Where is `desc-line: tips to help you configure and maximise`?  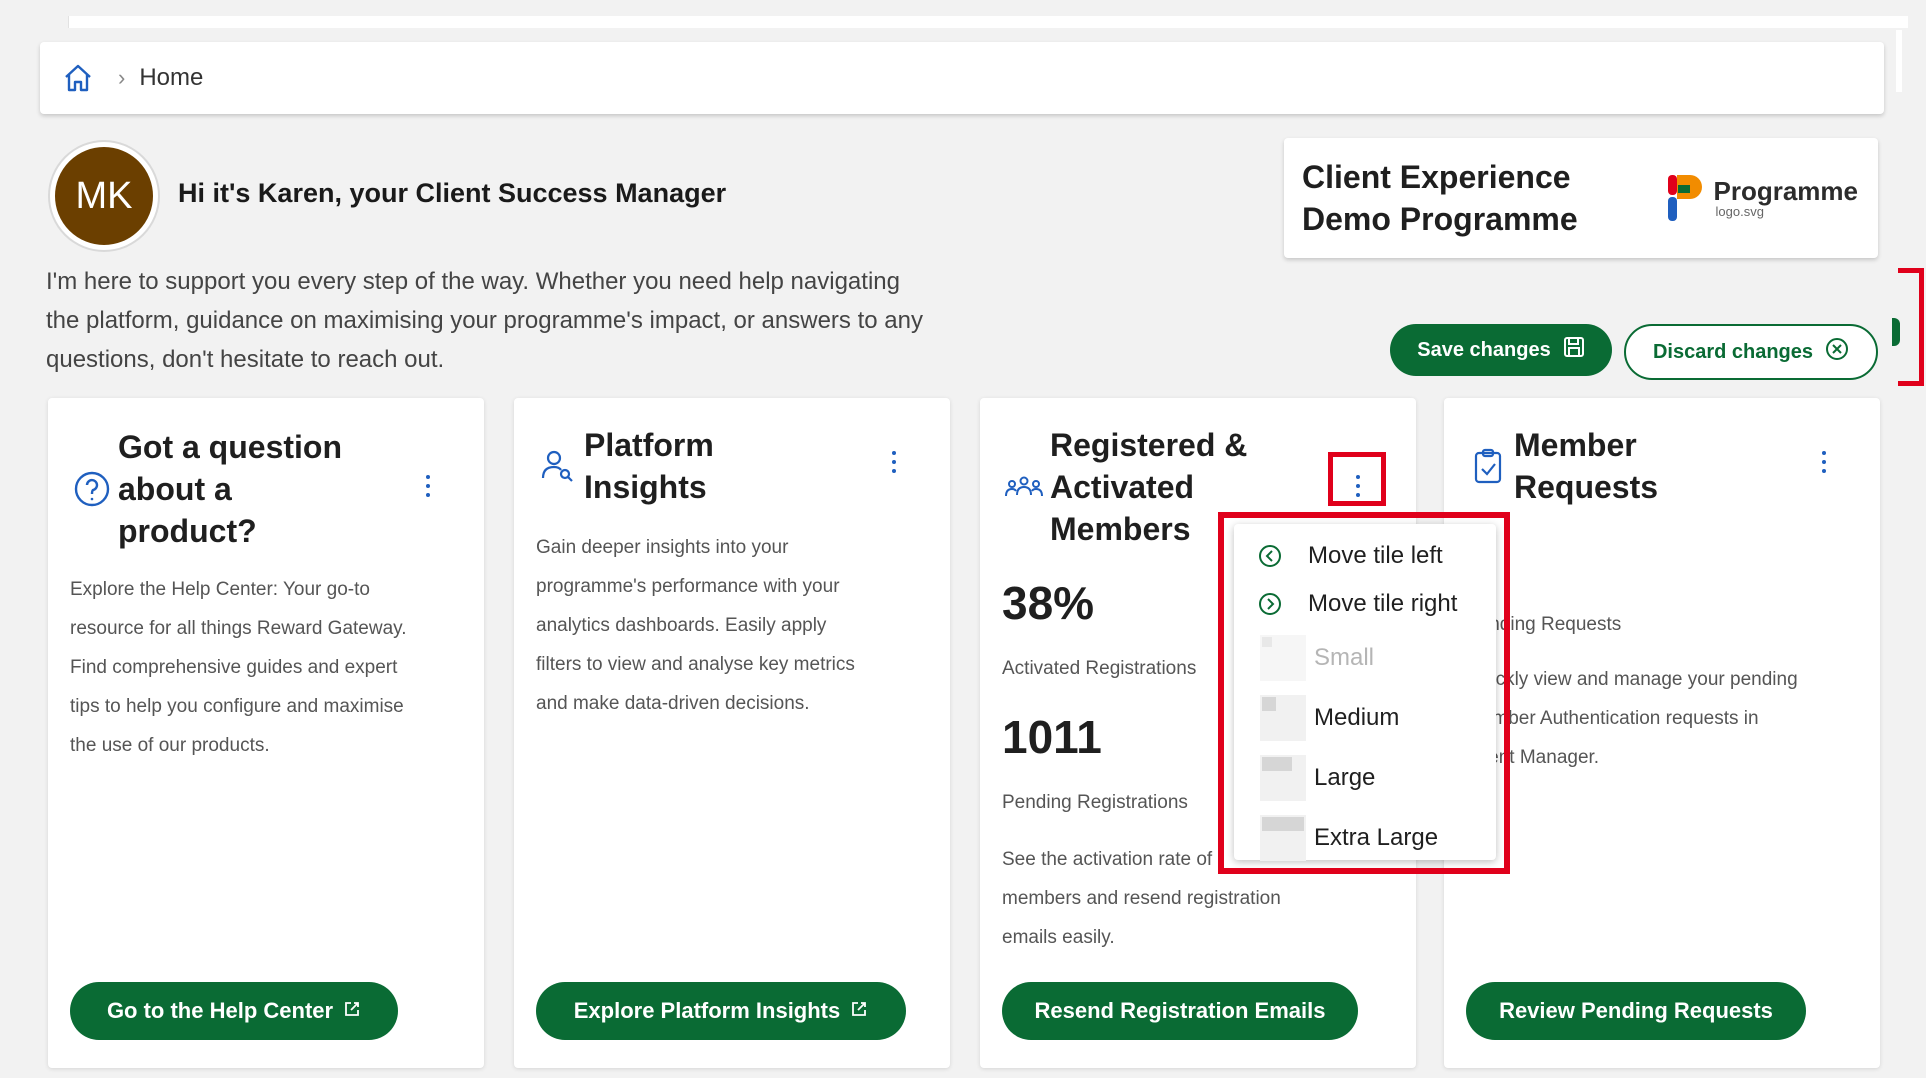 desc-line: tips to help you configure and maximise is located at coordinates (237, 706).